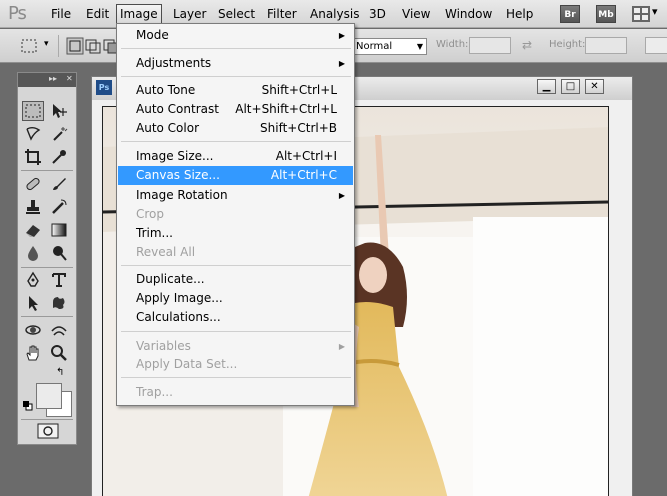 This screenshot has width=667, height=496. Describe the element at coordinates (104, 87) in the screenshot. I see `ps-document-icon: Ps` at that location.